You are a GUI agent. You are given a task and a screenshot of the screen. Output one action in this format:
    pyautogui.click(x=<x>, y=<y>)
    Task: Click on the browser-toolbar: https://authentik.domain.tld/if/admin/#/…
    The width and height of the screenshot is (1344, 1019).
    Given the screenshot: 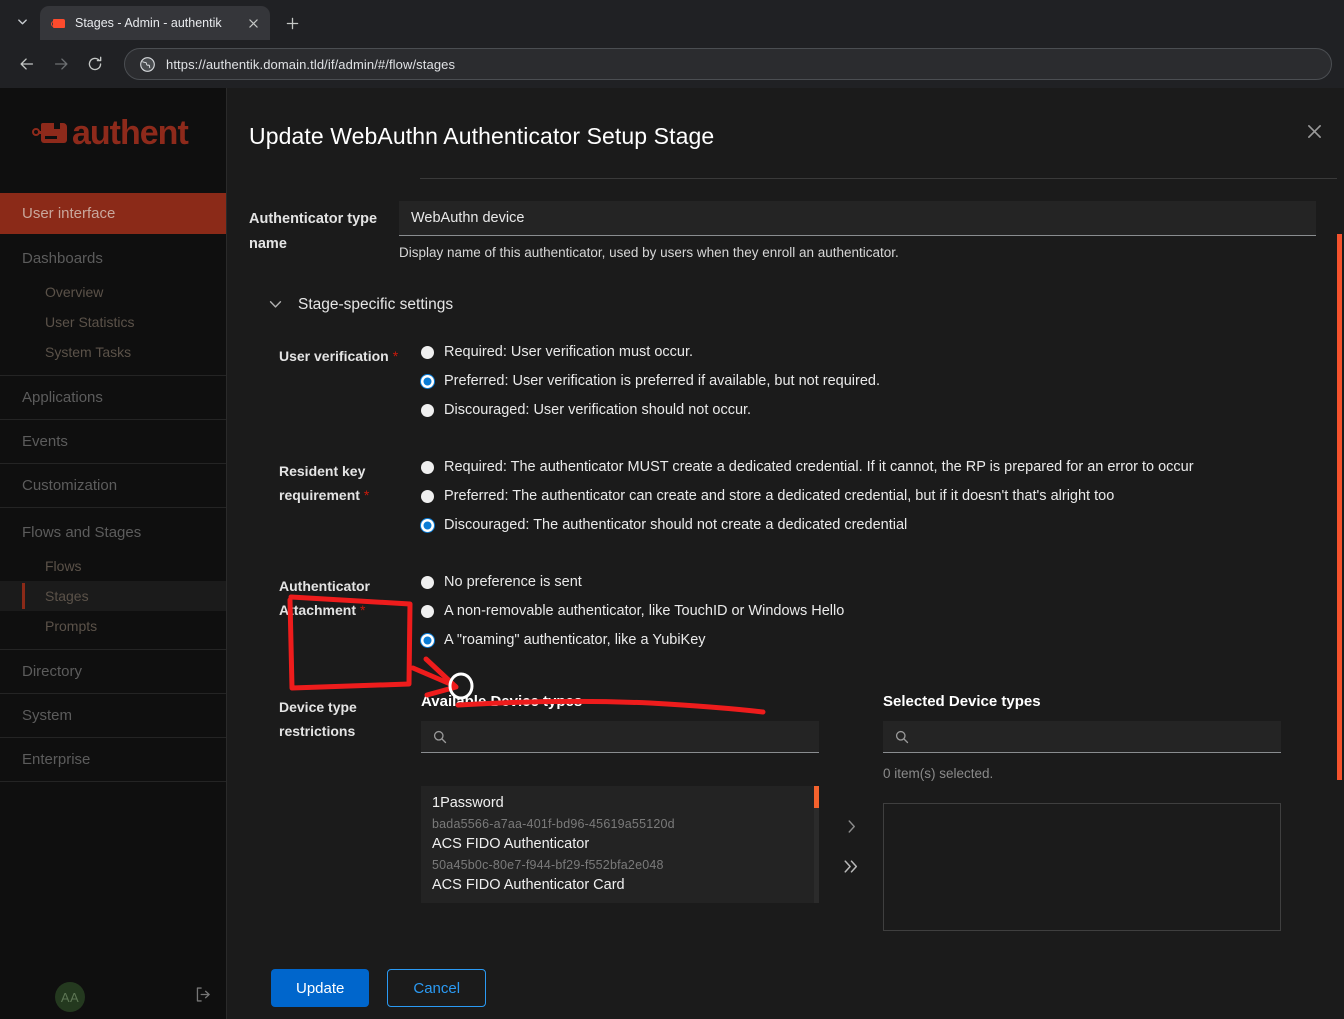 What is the action you would take?
    pyautogui.click(x=672, y=64)
    